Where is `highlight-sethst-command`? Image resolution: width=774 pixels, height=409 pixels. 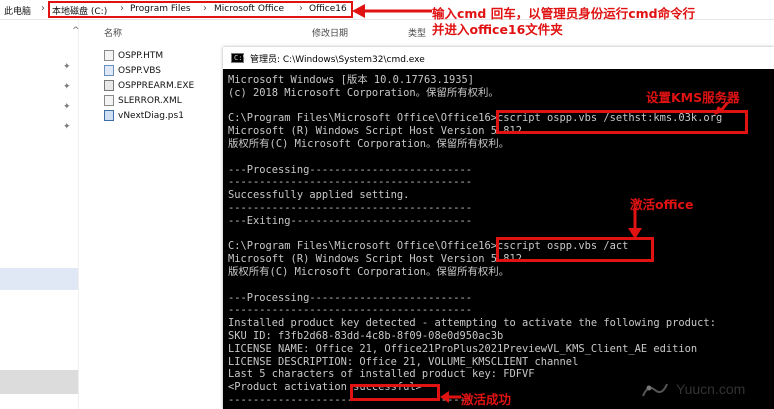
highlight-sethst-command is located at coordinates (622, 122).